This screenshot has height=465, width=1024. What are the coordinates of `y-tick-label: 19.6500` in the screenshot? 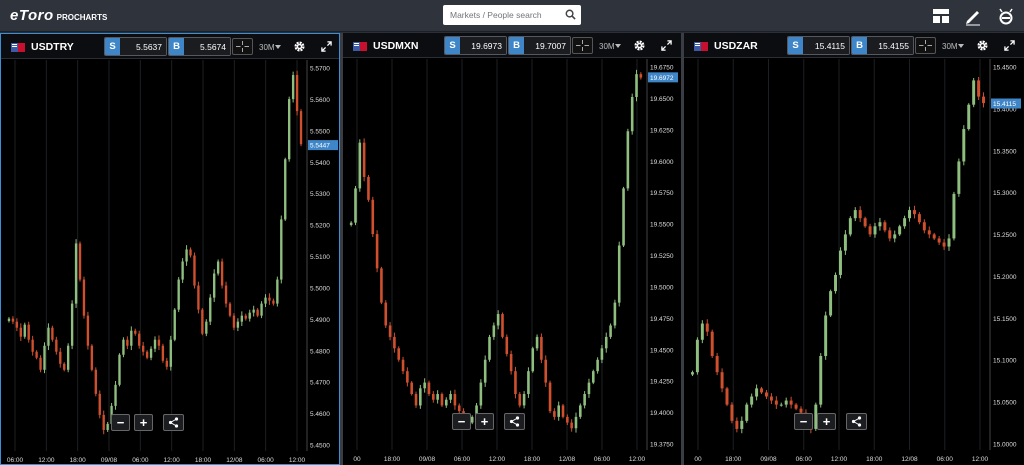 It's located at (662, 99).